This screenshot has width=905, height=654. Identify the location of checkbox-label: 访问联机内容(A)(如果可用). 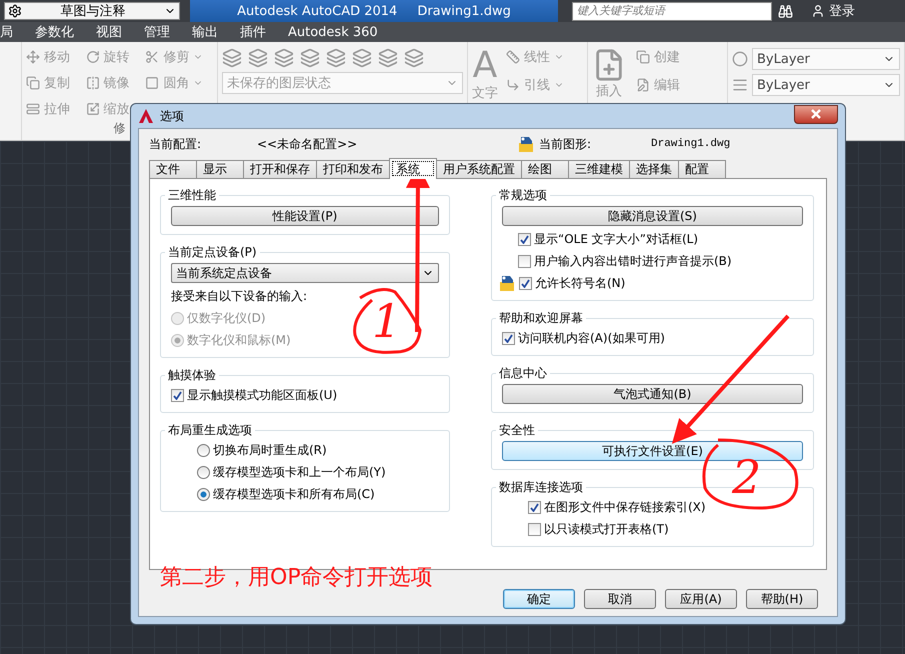
(591, 338).